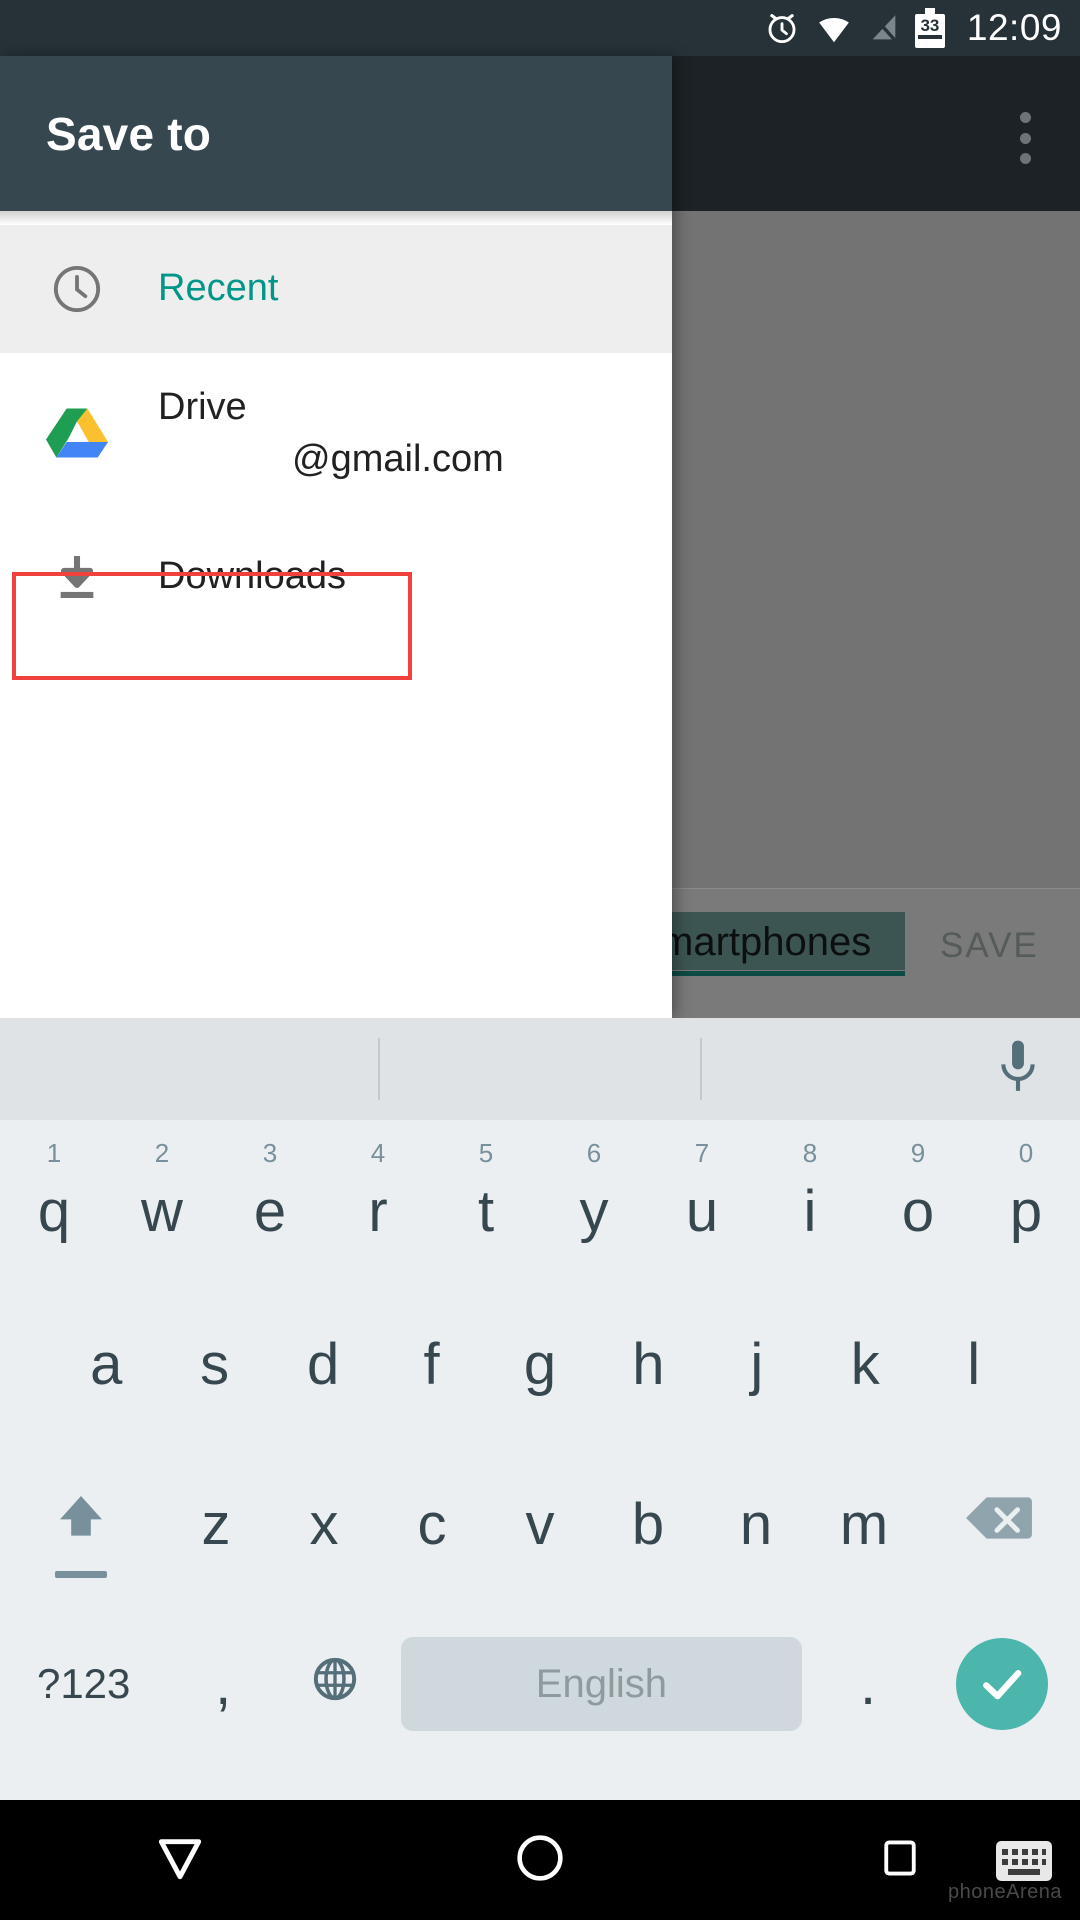  I want to click on key-v: v, so click(540, 1524).